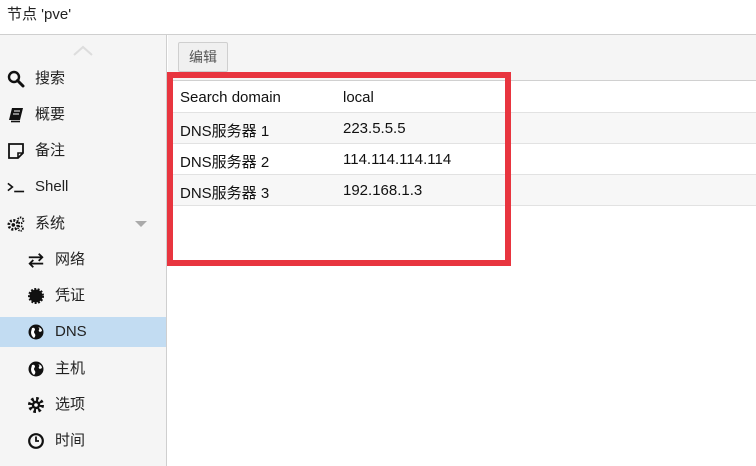  Describe the element at coordinates (70, 295) in the screenshot. I see `sidebar-item-label: 凭证` at that location.